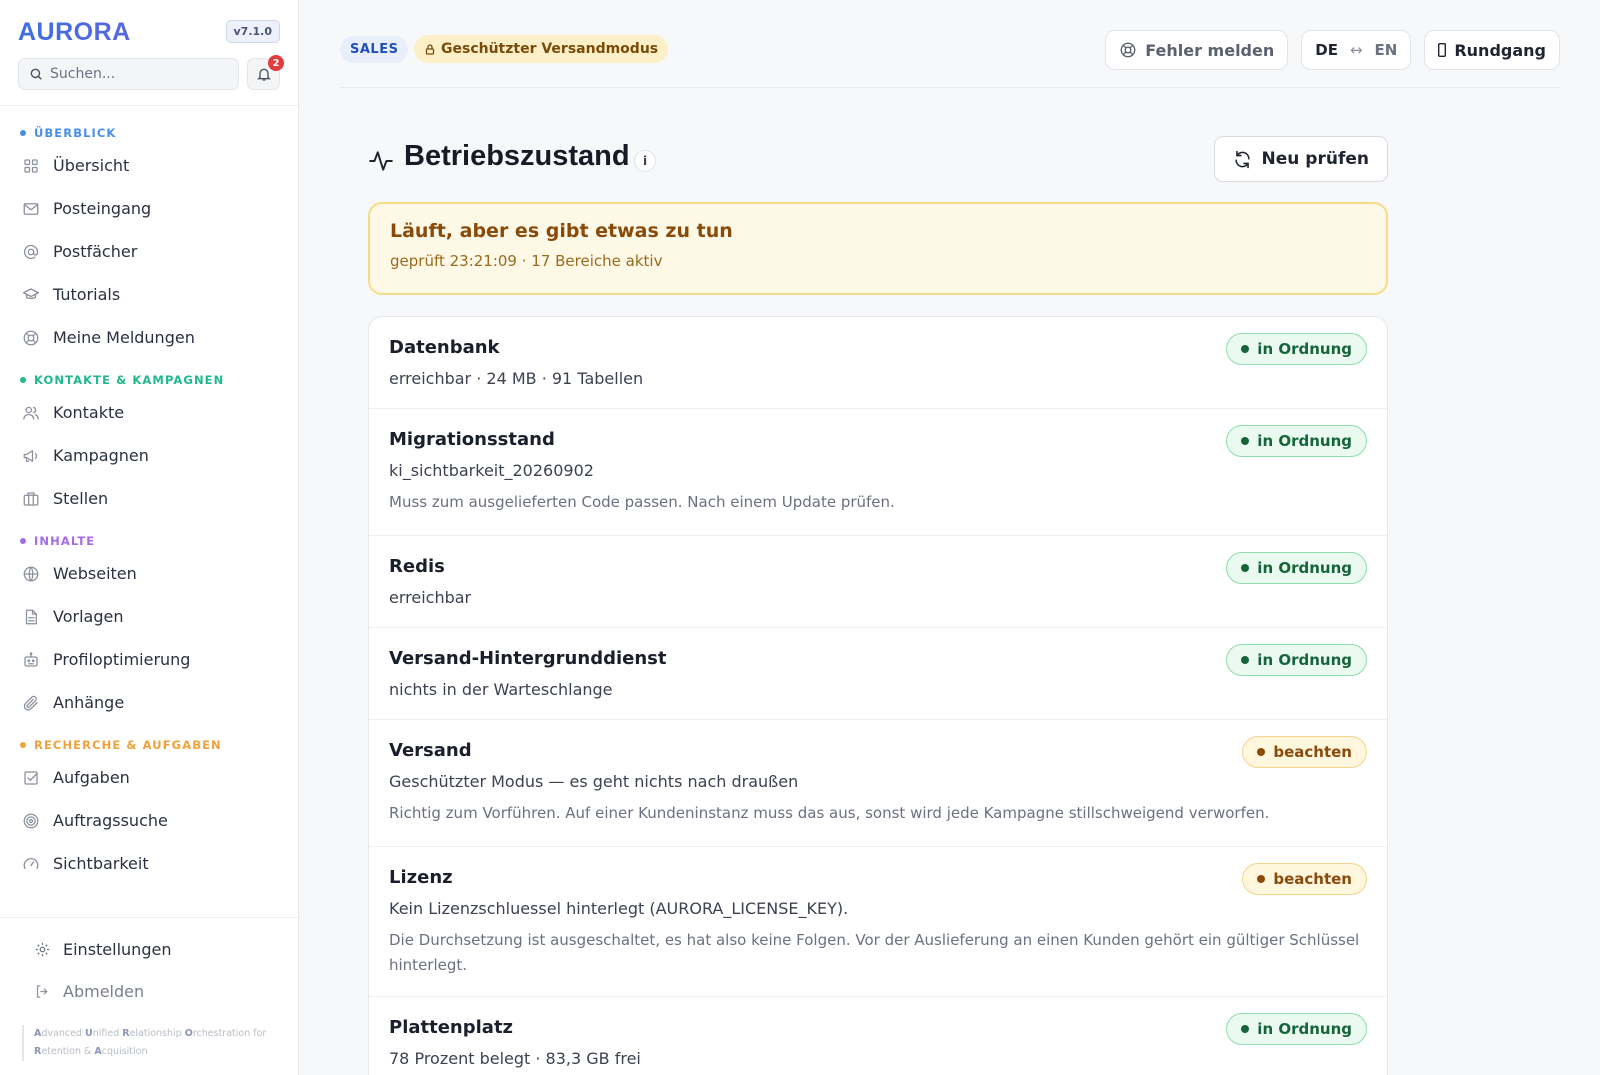 Image resolution: width=1600 pixels, height=1075 pixels. What do you see at coordinates (104, 991) in the screenshot?
I see `logout-label: Abmelden` at bounding box center [104, 991].